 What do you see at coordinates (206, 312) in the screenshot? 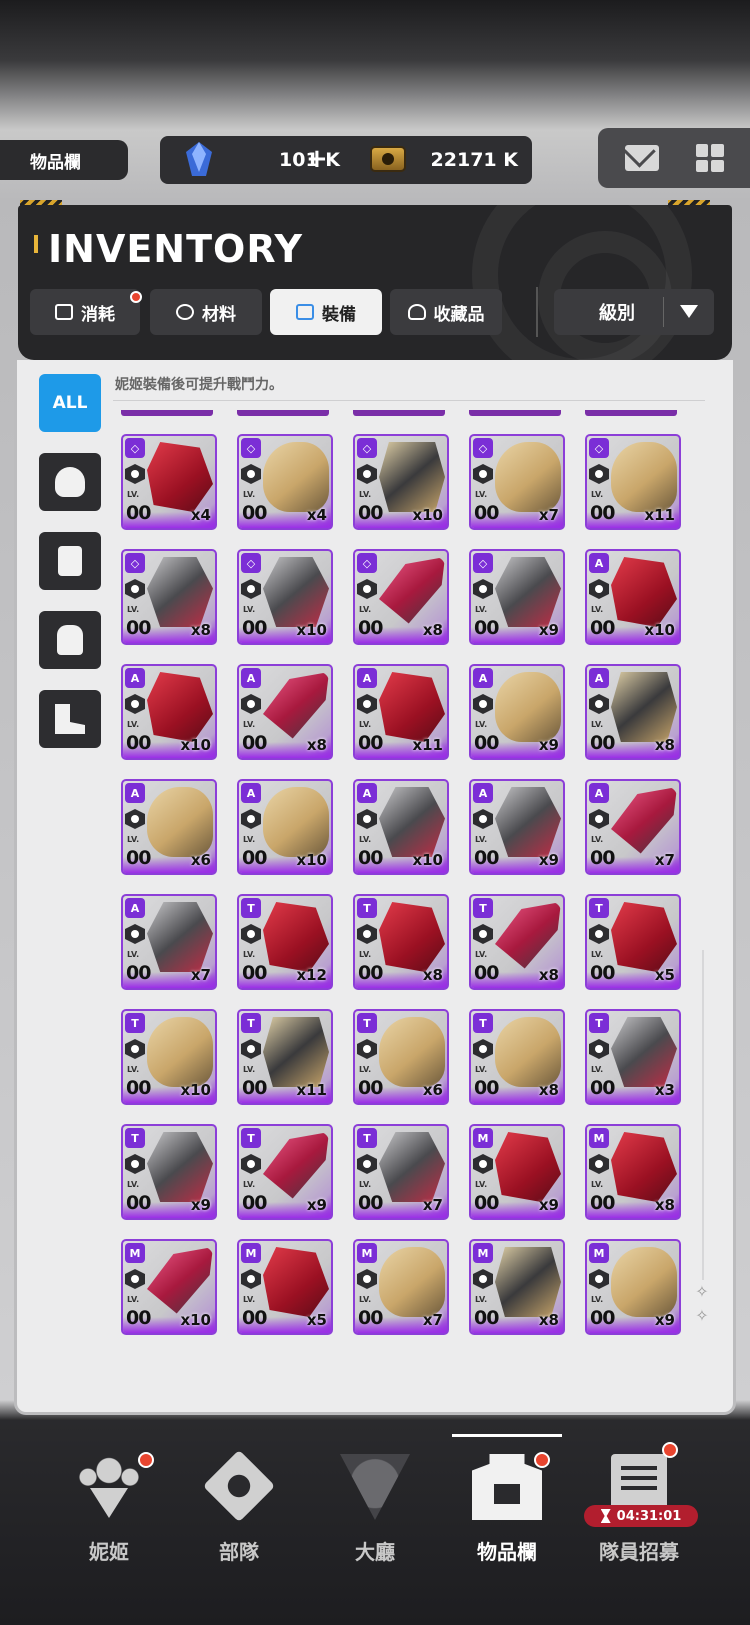
I see `tab-materials: 材料` at bounding box center [206, 312].